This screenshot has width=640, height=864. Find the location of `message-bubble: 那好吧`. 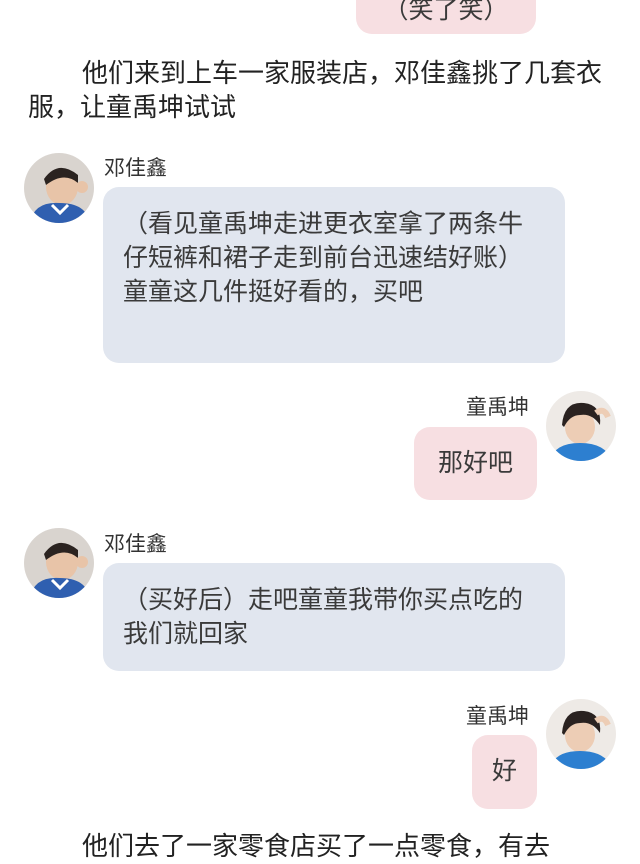

message-bubble: 那好吧 is located at coordinates (475, 463).